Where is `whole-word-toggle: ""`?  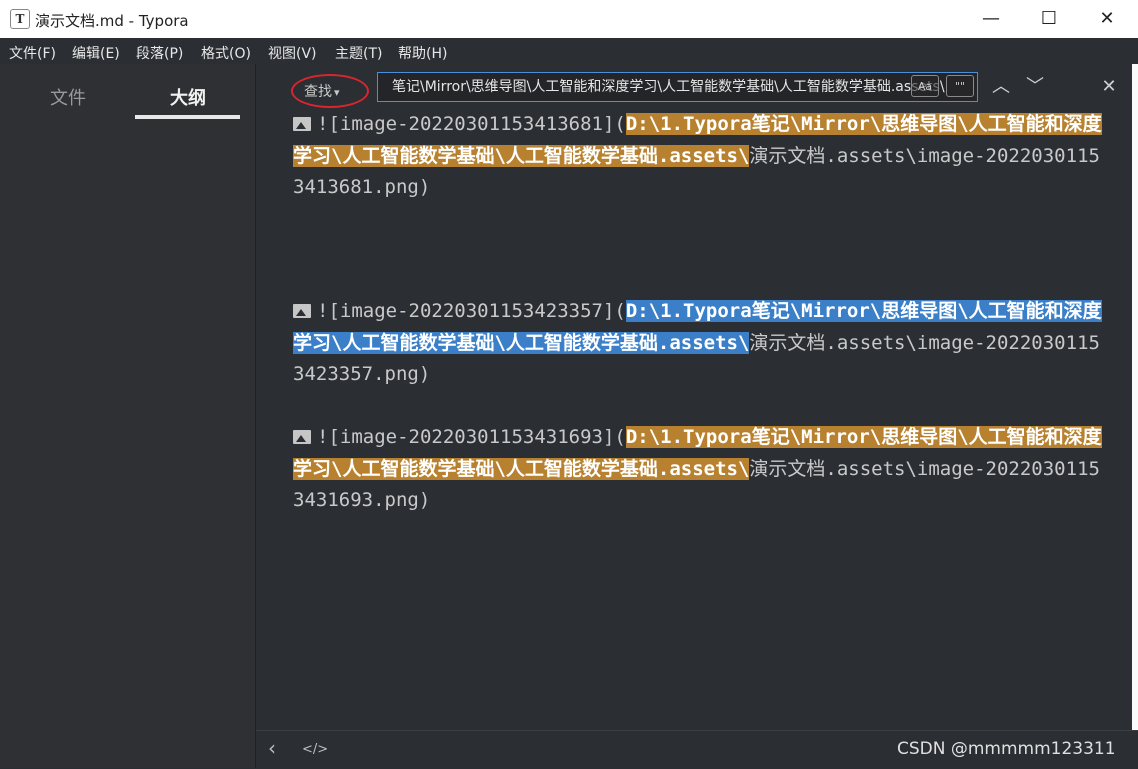
whole-word-toggle: "" is located at coordinates (960, 86).